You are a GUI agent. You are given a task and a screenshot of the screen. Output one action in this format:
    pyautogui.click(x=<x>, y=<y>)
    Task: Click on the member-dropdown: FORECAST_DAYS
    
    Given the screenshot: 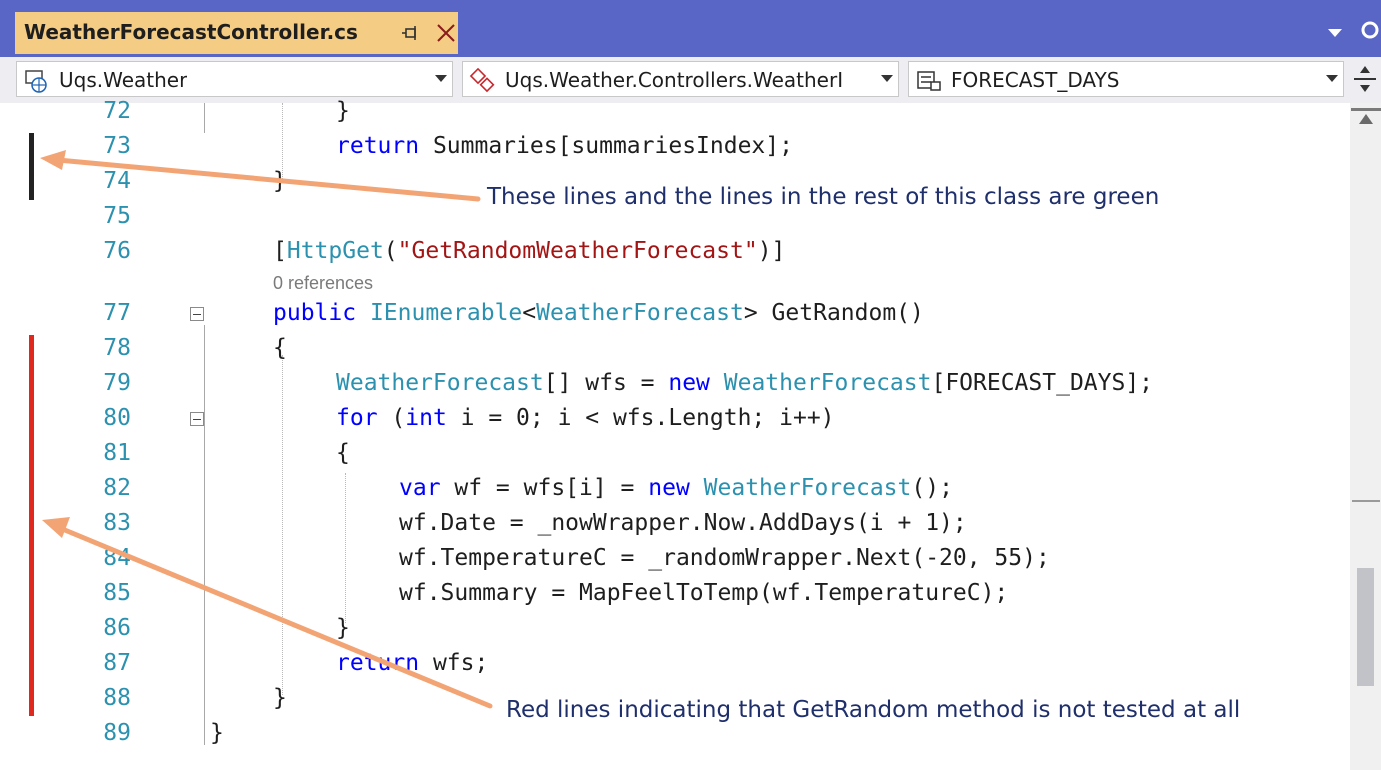 What is the action you would take?
    pyautogui.click(x=1126, y=79)
    